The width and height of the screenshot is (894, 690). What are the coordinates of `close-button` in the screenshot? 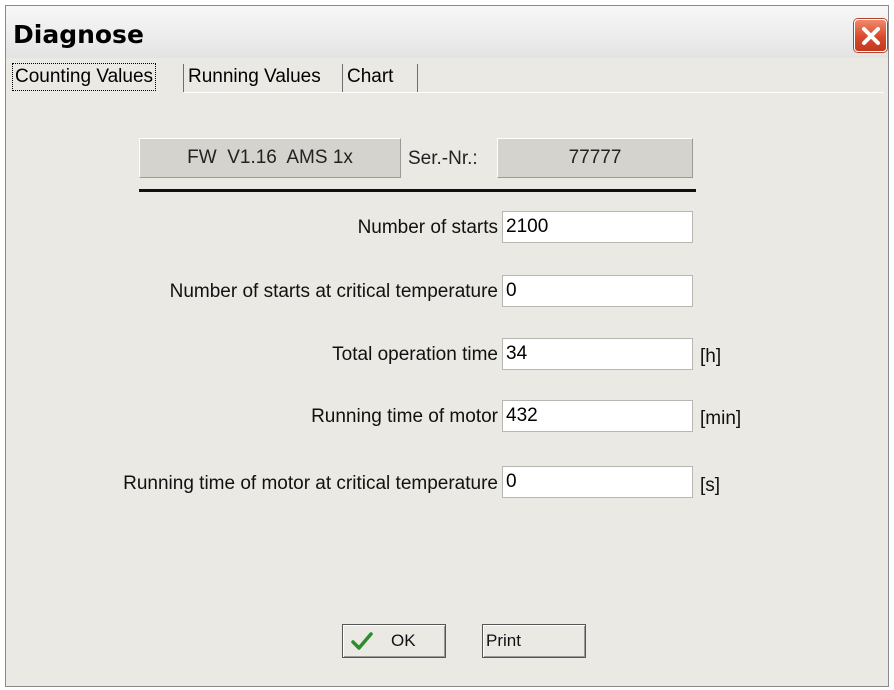 It's located at (870, 35).